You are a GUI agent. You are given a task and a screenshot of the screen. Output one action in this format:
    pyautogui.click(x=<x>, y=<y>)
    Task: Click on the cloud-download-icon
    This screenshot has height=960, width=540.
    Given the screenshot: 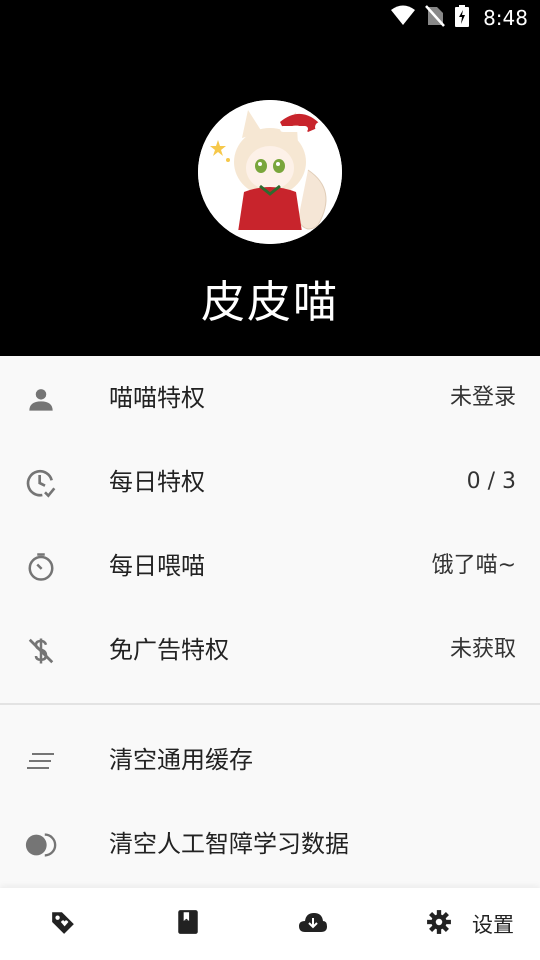 What is the action you would take?
    pyautogui.click(x=313, y=924)
    